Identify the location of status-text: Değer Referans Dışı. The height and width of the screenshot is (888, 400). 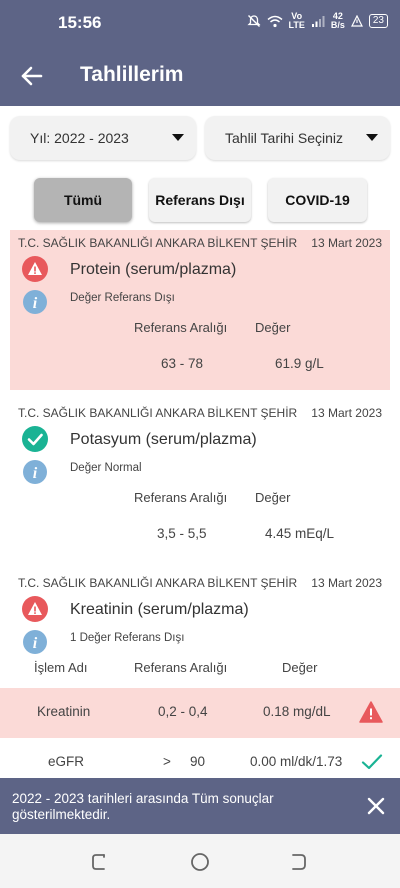
(122, 298).